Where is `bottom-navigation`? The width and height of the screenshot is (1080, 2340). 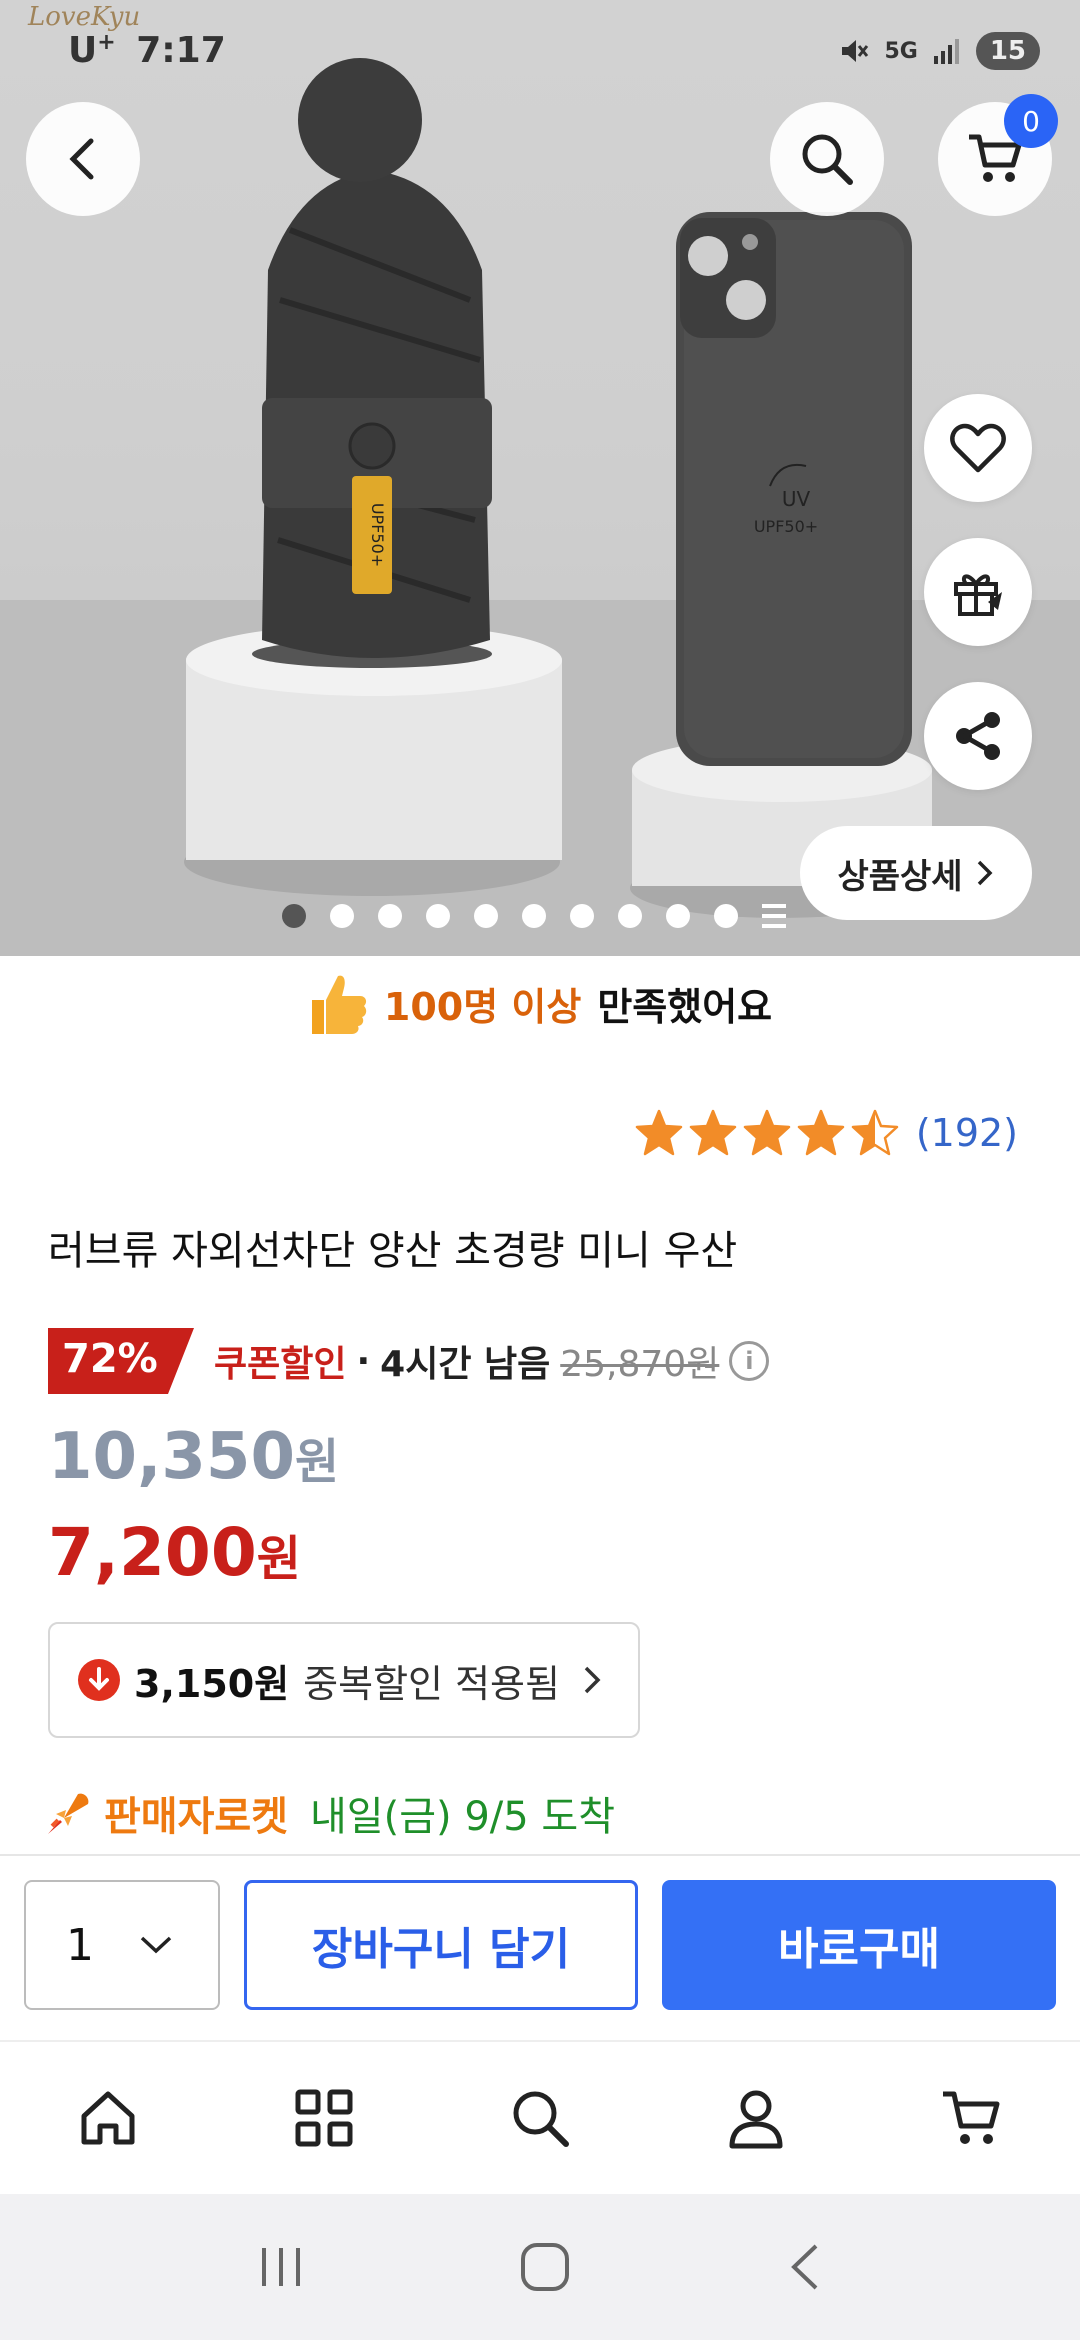
bottom-navigation is located at coordinates (540, 2117).